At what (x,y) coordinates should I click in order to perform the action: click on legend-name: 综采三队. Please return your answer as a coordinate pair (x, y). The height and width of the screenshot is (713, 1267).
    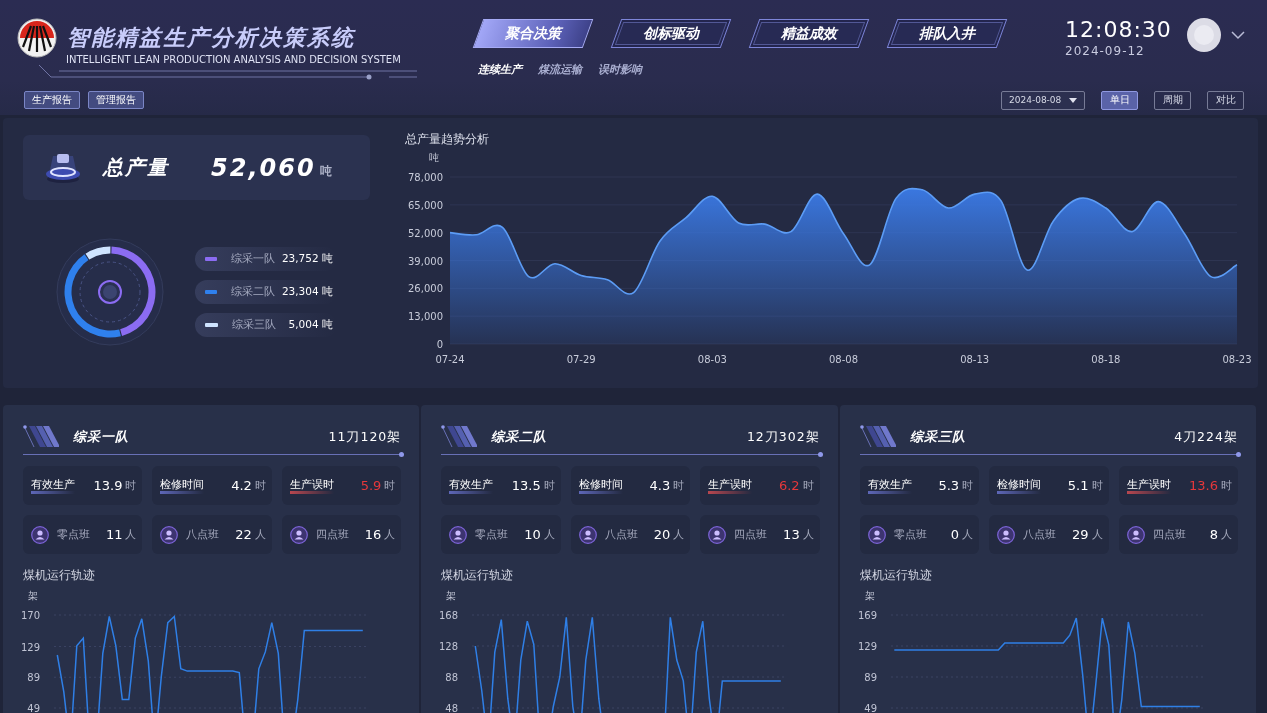
    Looking at the image, I should click on (254, 325).